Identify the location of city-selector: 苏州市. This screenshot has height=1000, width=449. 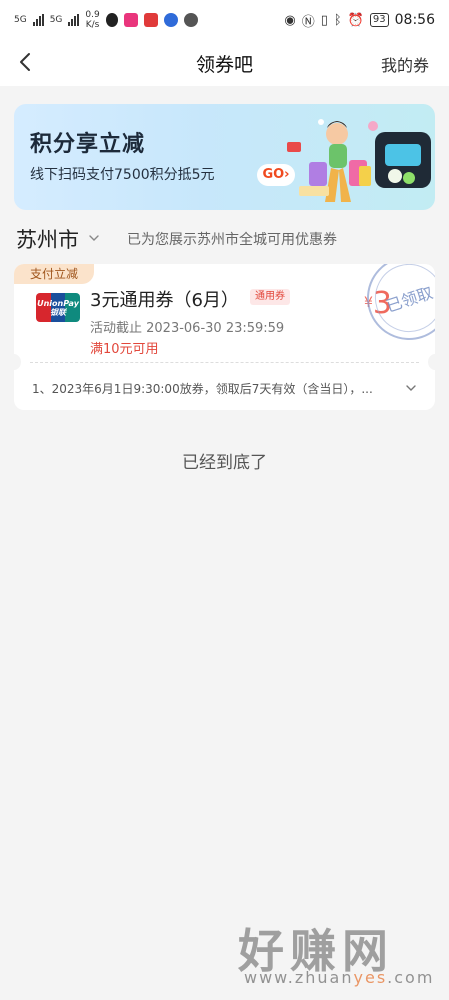
(47, 239).